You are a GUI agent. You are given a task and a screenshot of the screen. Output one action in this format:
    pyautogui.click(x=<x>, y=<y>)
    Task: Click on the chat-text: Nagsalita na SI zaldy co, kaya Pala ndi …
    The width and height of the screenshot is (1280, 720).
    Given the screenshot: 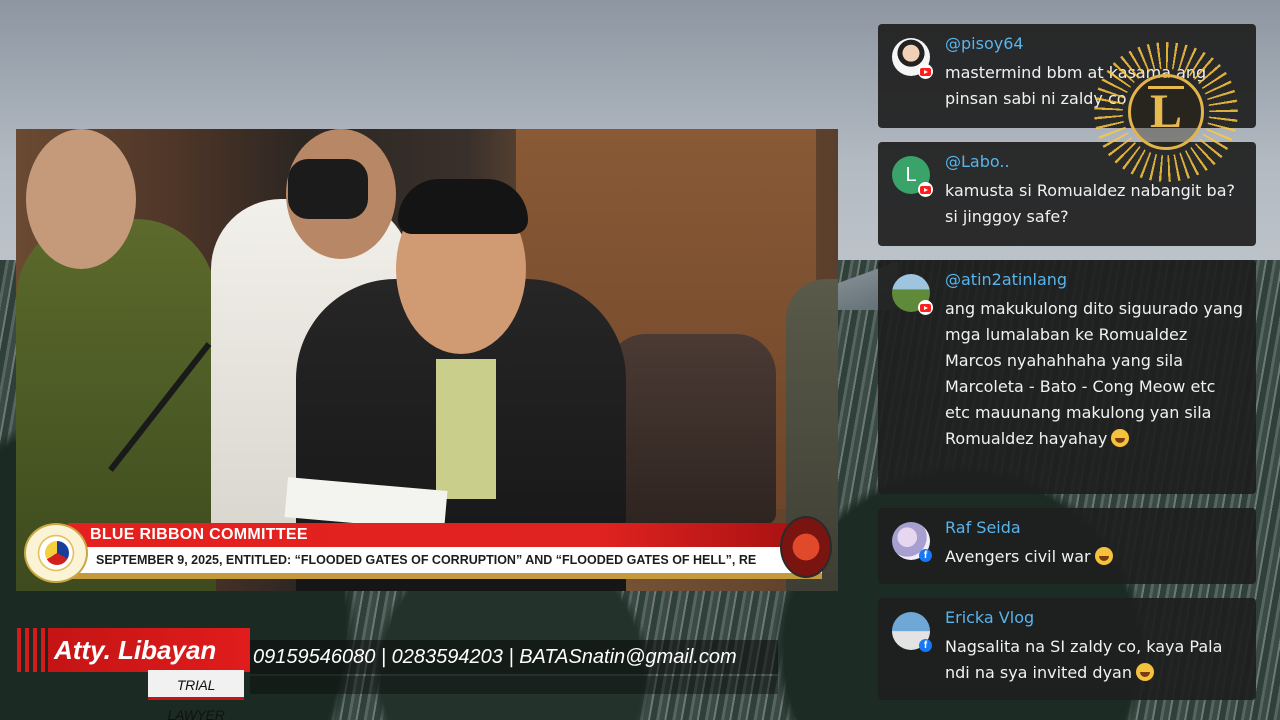 What is the action you would take?
    pyautogui.click(x=1084, y=659)
    